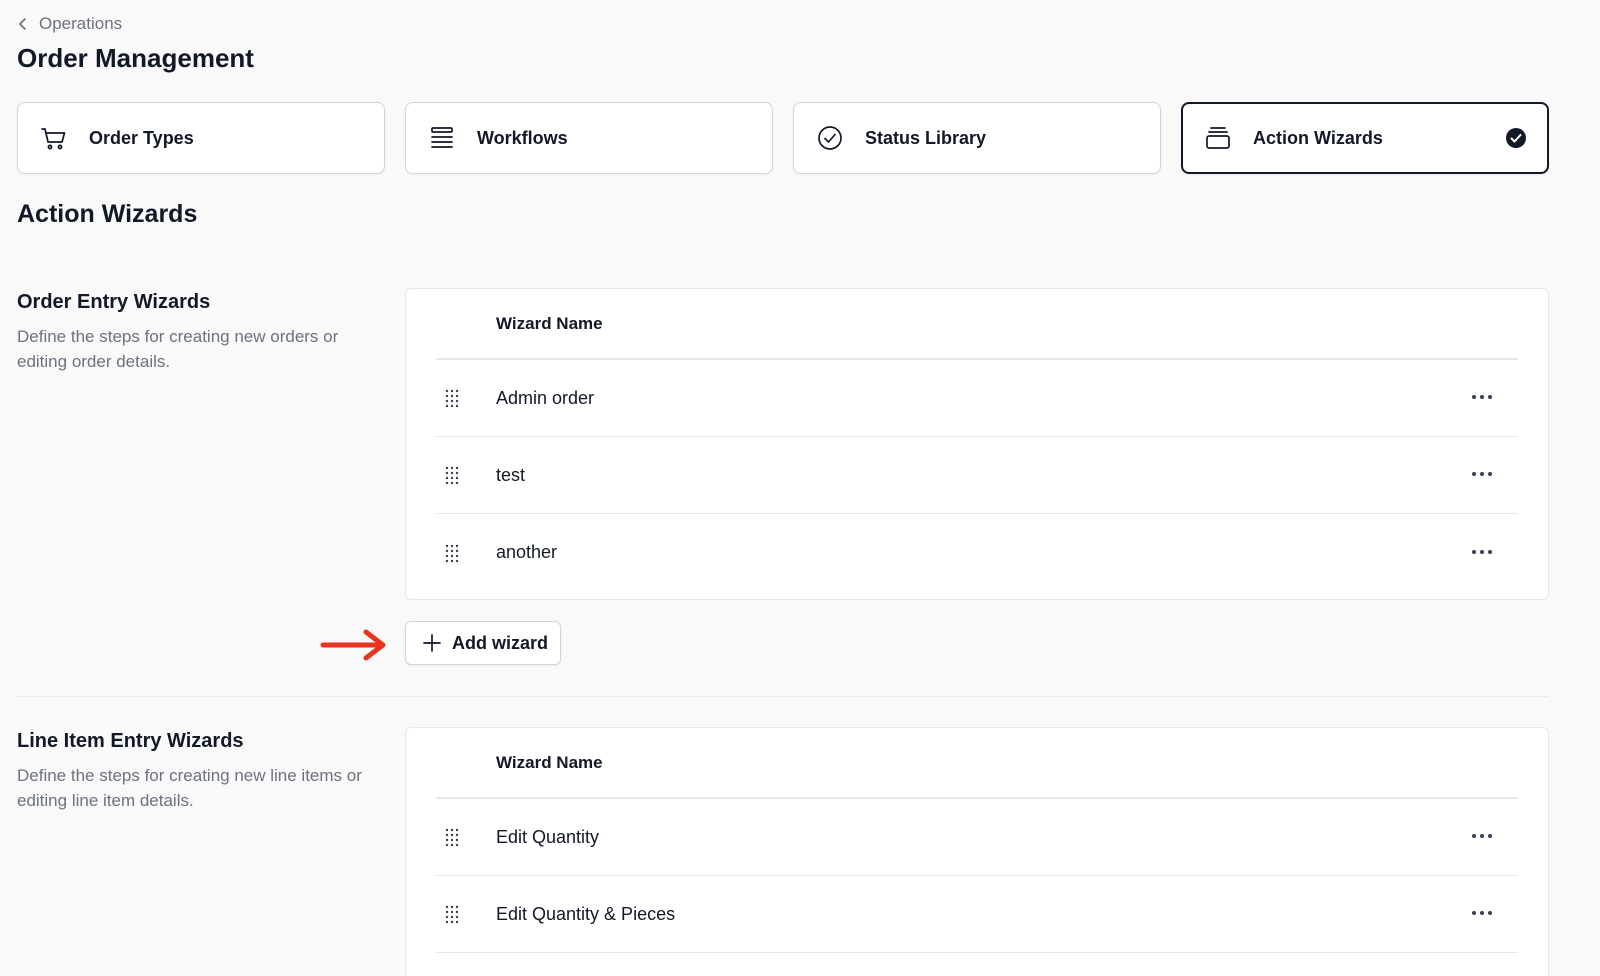  What do you see at coordinates (527, 552) in the screenshot?
I see `wizard-name: another` at bounding box center [527, 552].